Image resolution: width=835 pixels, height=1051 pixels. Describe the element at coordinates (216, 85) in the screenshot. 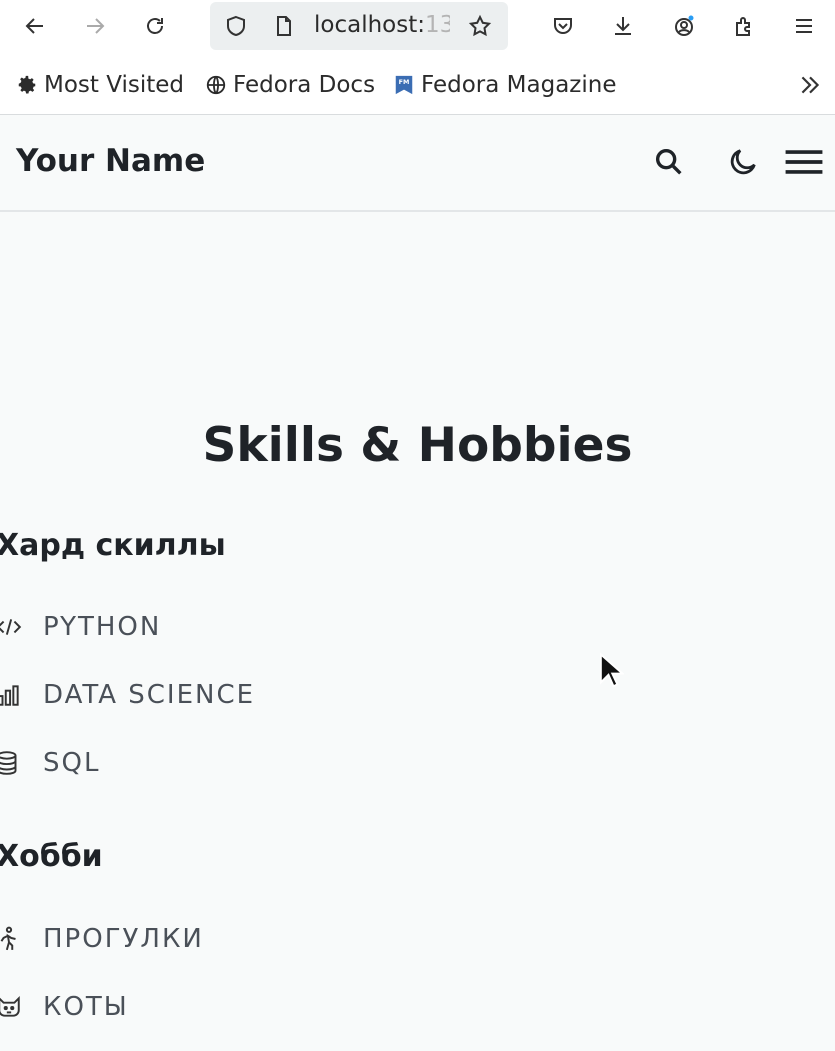

I see `globe-icon` at that location.